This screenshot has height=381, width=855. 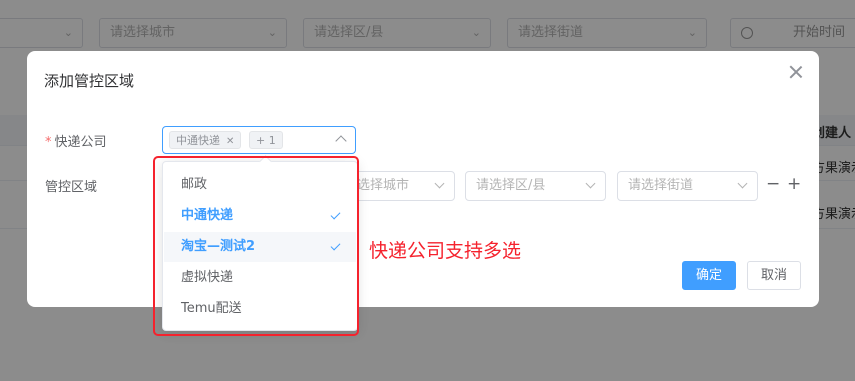 I want to click on express-company-label: * 快递公司, so click(x=76, y=140).